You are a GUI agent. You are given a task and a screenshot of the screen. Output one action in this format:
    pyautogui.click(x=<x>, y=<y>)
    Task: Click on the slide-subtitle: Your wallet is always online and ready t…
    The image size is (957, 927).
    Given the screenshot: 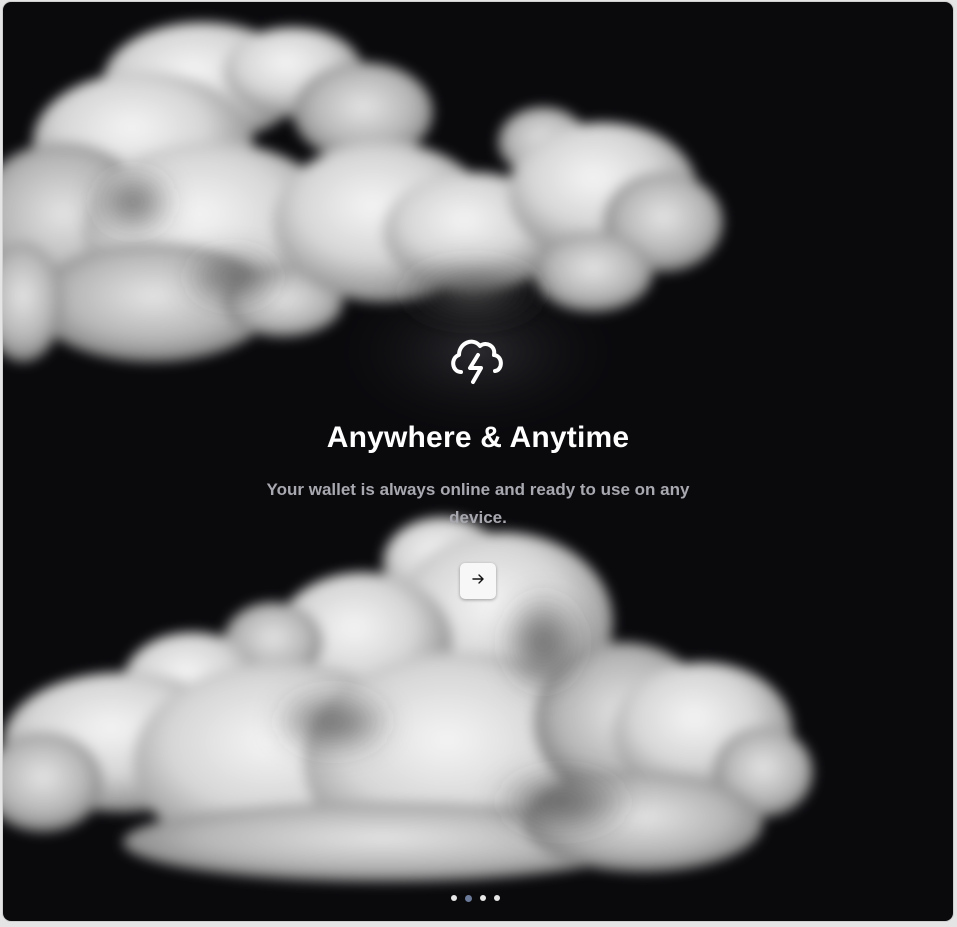 What is the action you would take?
    pyautogui.click(x=478, y=503)
    